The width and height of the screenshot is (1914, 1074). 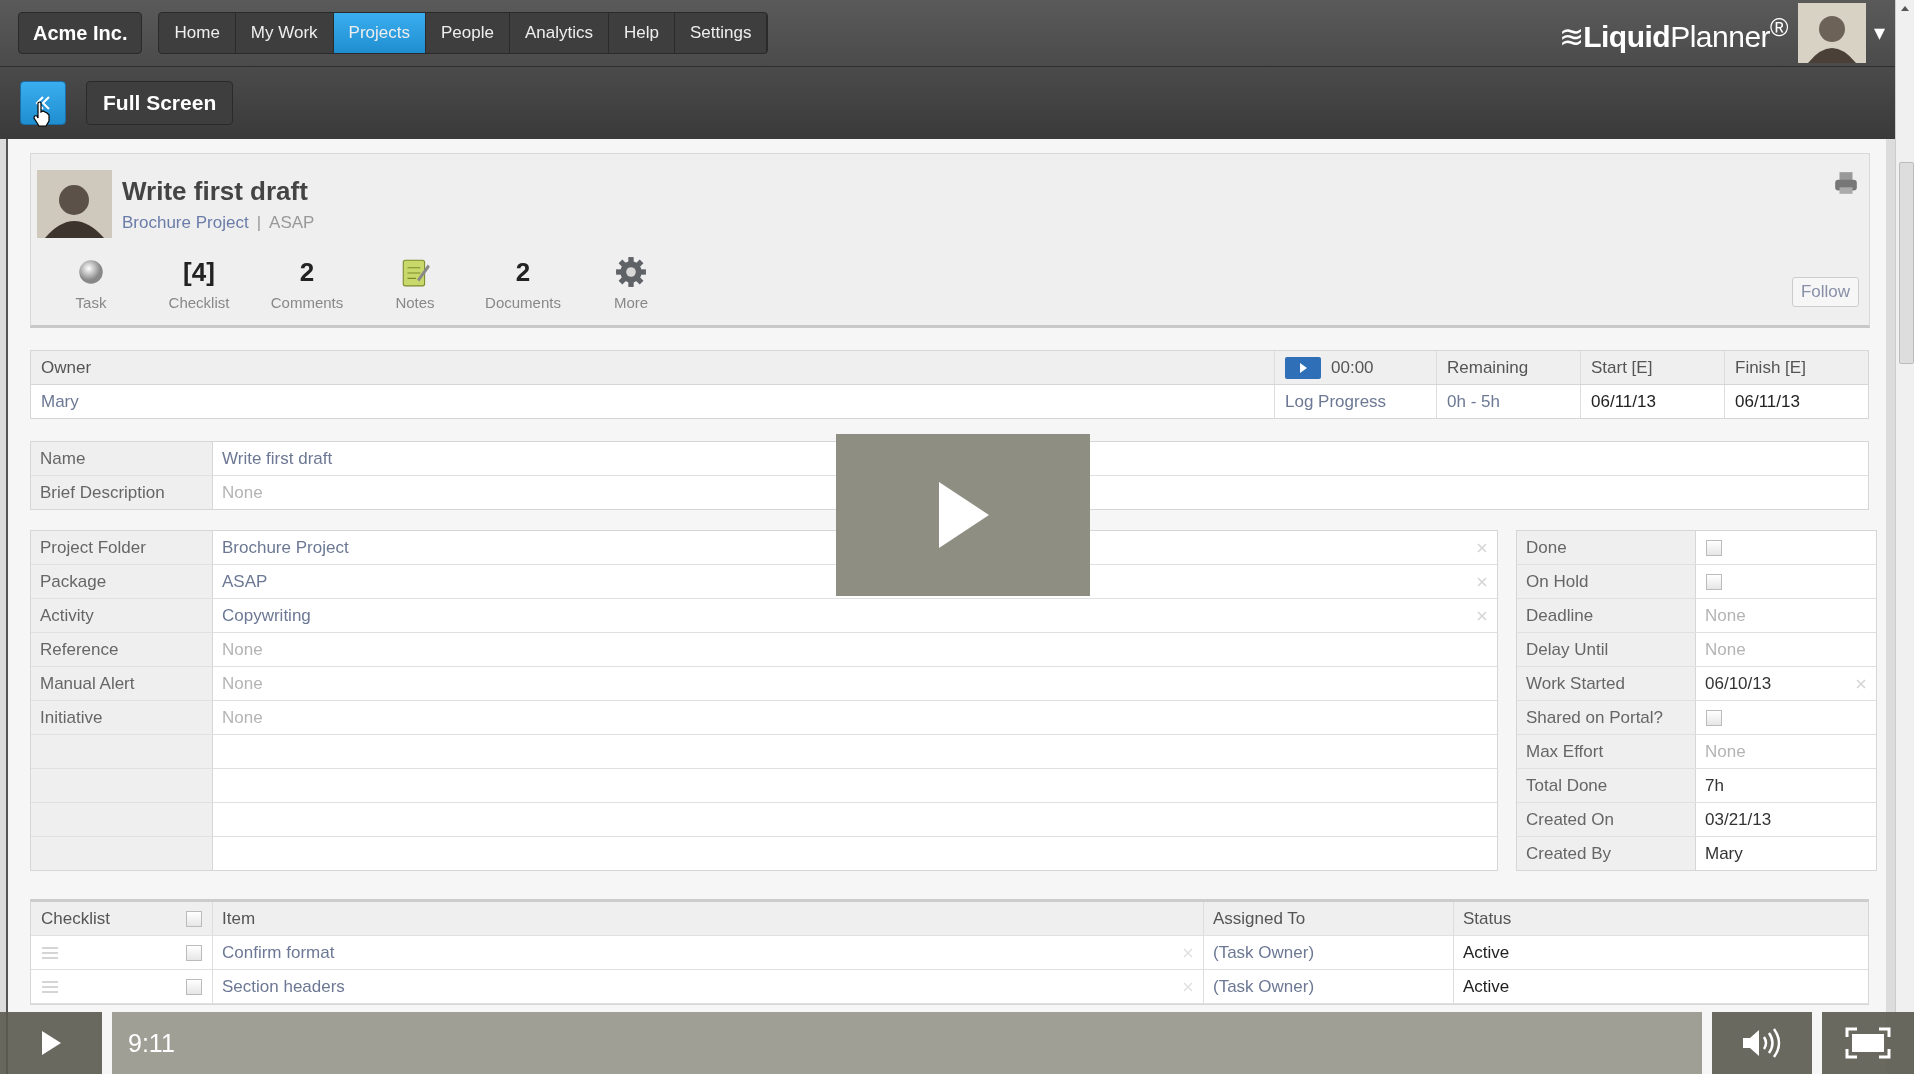 I want to click on scroll-up-arrow-icon, so click(x=1905, y=8).